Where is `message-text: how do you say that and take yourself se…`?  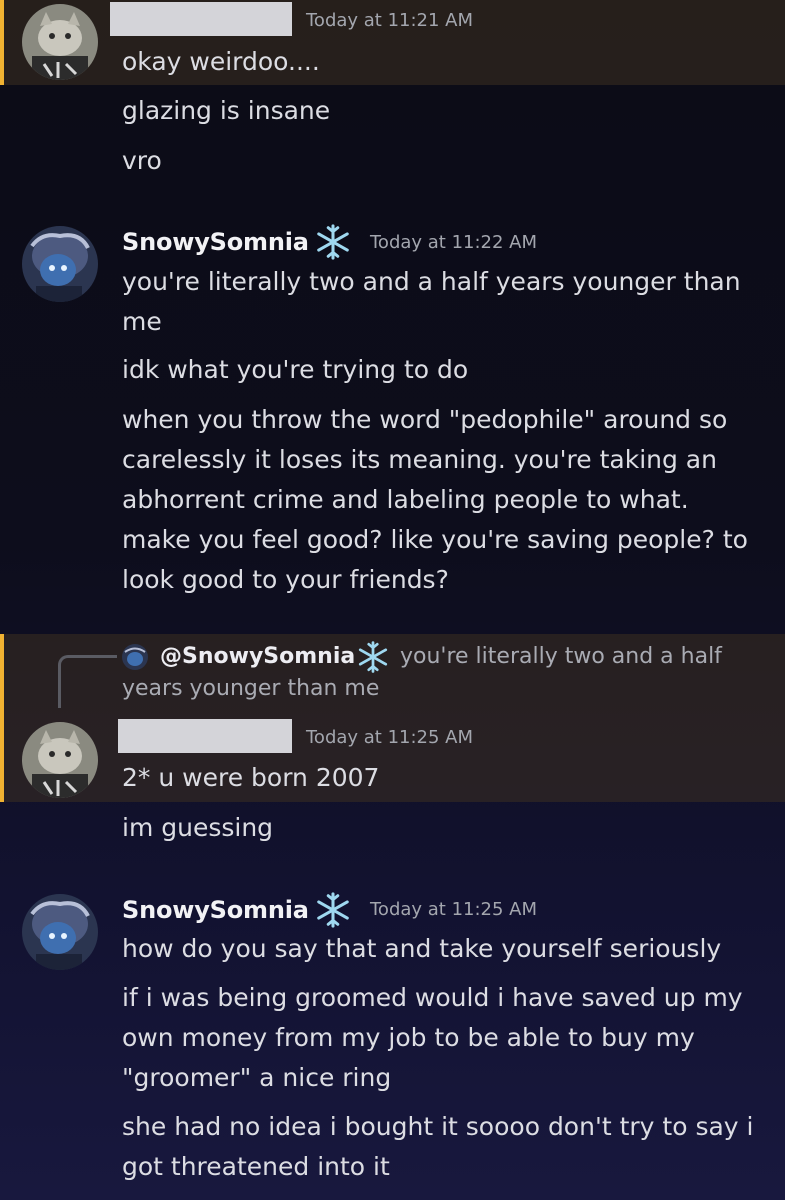 message-text: how do you say that and take yourself se… is located at coordinates (422, 948).